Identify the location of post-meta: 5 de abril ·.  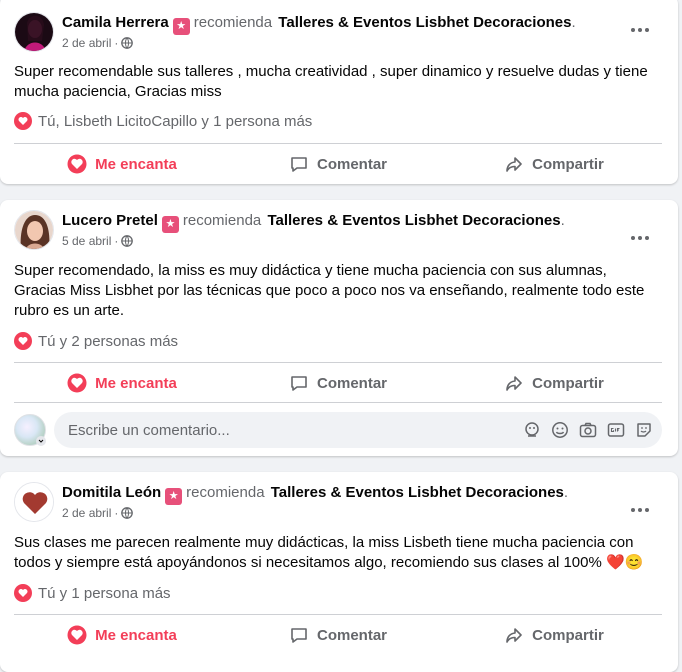
(98, 241).